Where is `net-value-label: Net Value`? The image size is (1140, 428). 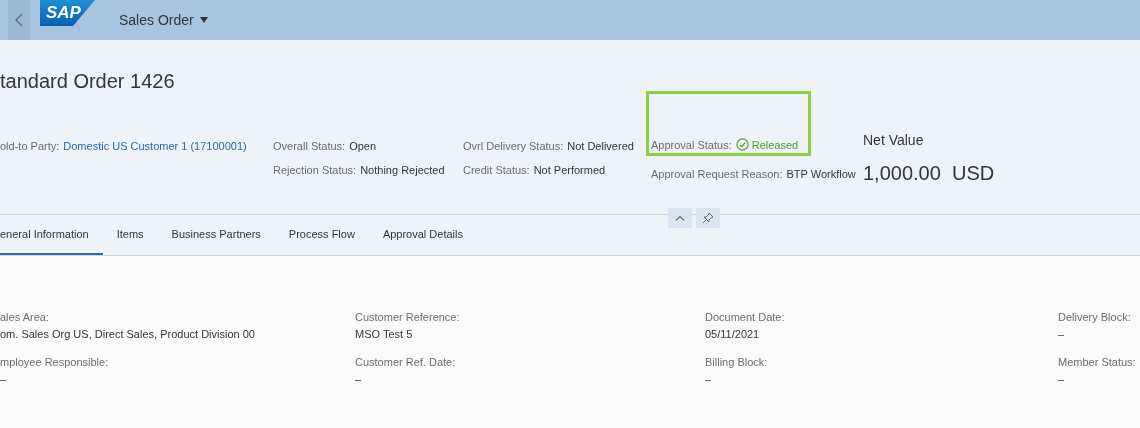
net-value-label: Net Value is located at coordinates (894, 140).